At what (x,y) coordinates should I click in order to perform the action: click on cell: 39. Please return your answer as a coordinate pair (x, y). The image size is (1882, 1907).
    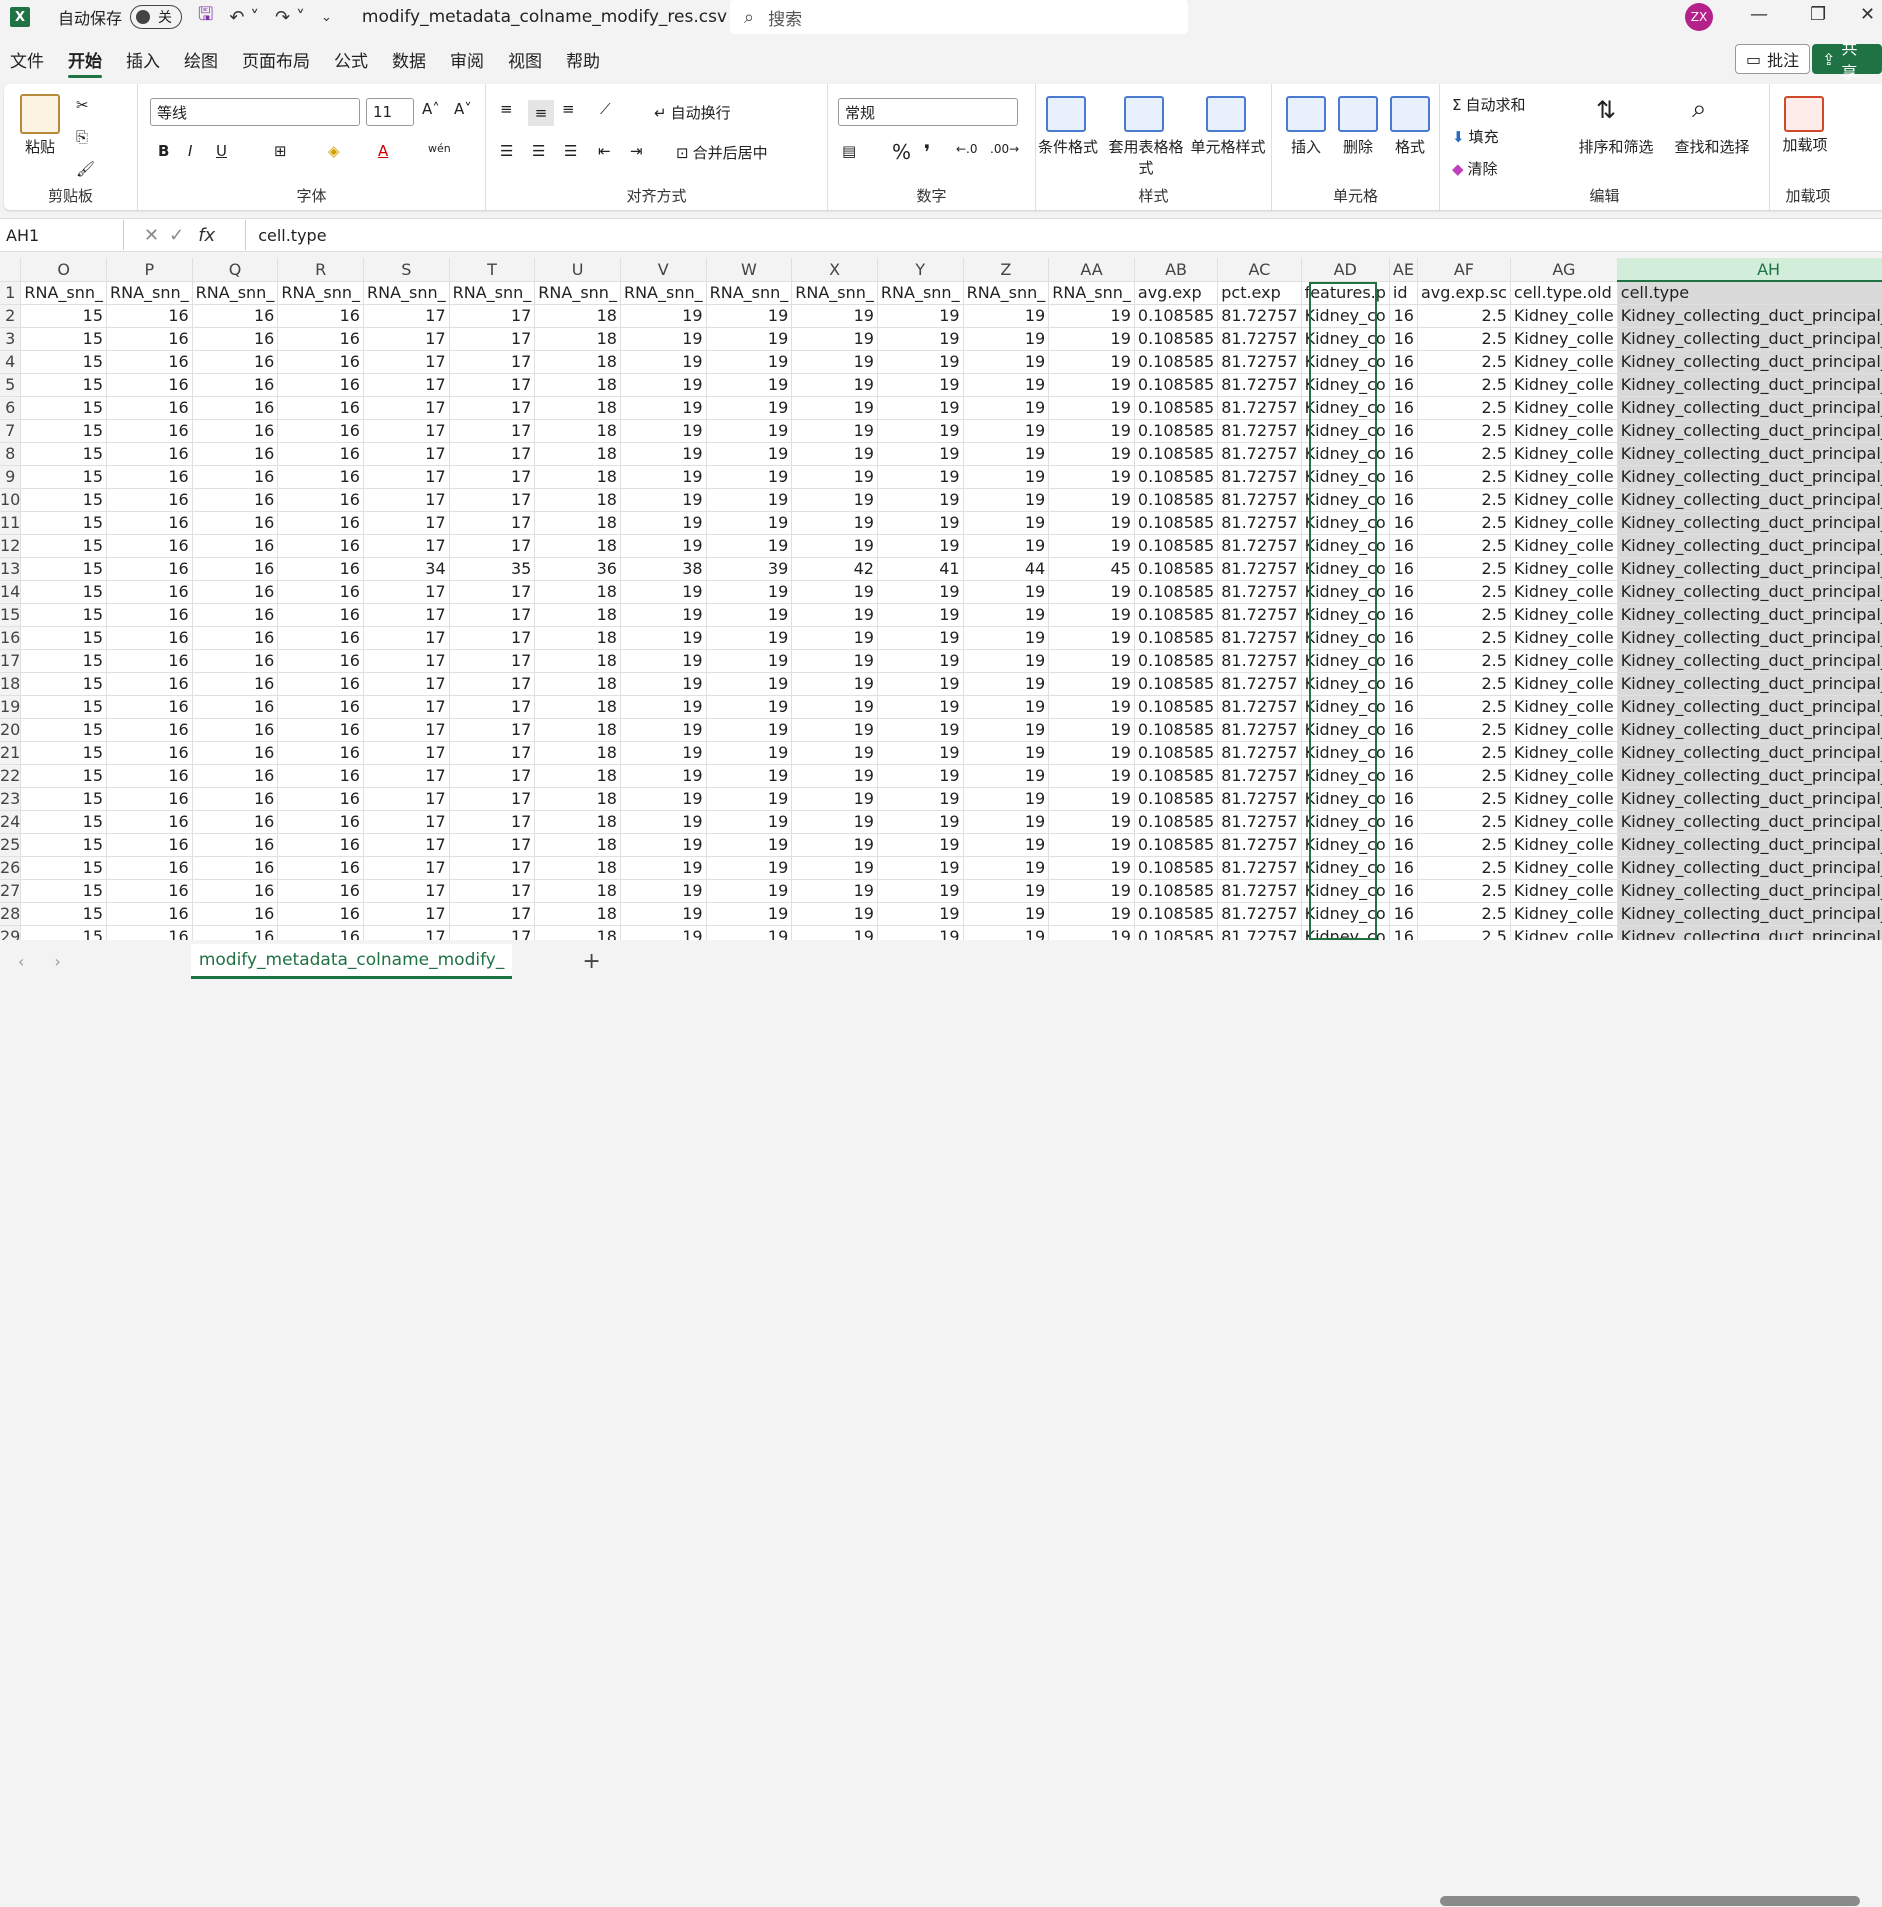
    Looking at the image, I should click on (749, 569).